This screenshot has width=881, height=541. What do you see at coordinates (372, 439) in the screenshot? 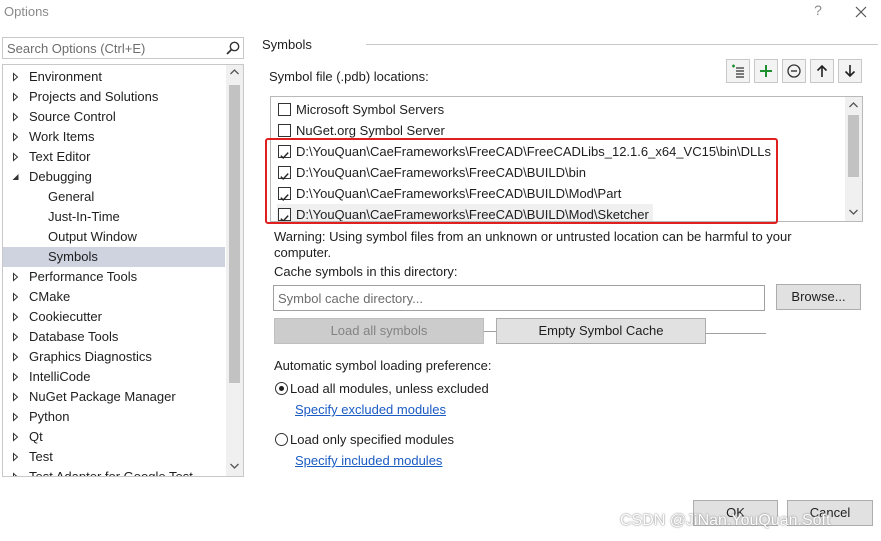
I see `load-specified-modules-label: Load only specified modules` at bounding box center [372, 439].